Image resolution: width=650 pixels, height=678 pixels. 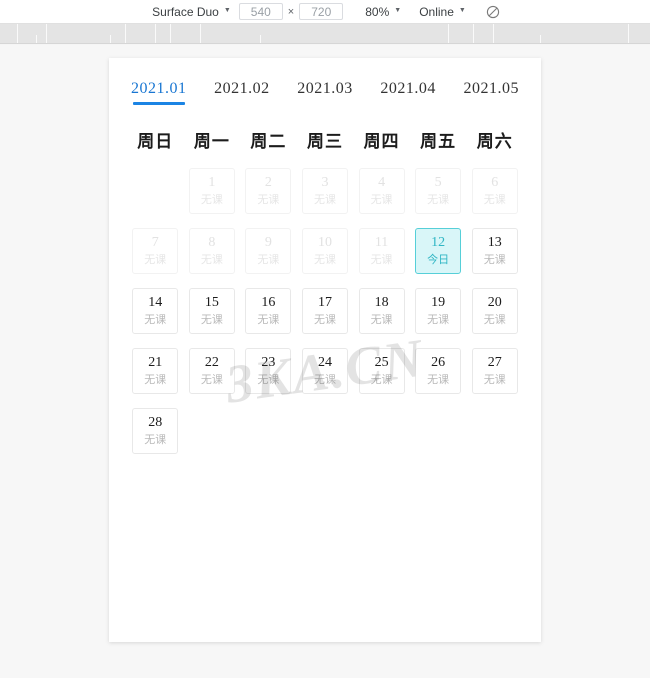 I want to click on no-throttling-icon, so click(x=493, y=12).